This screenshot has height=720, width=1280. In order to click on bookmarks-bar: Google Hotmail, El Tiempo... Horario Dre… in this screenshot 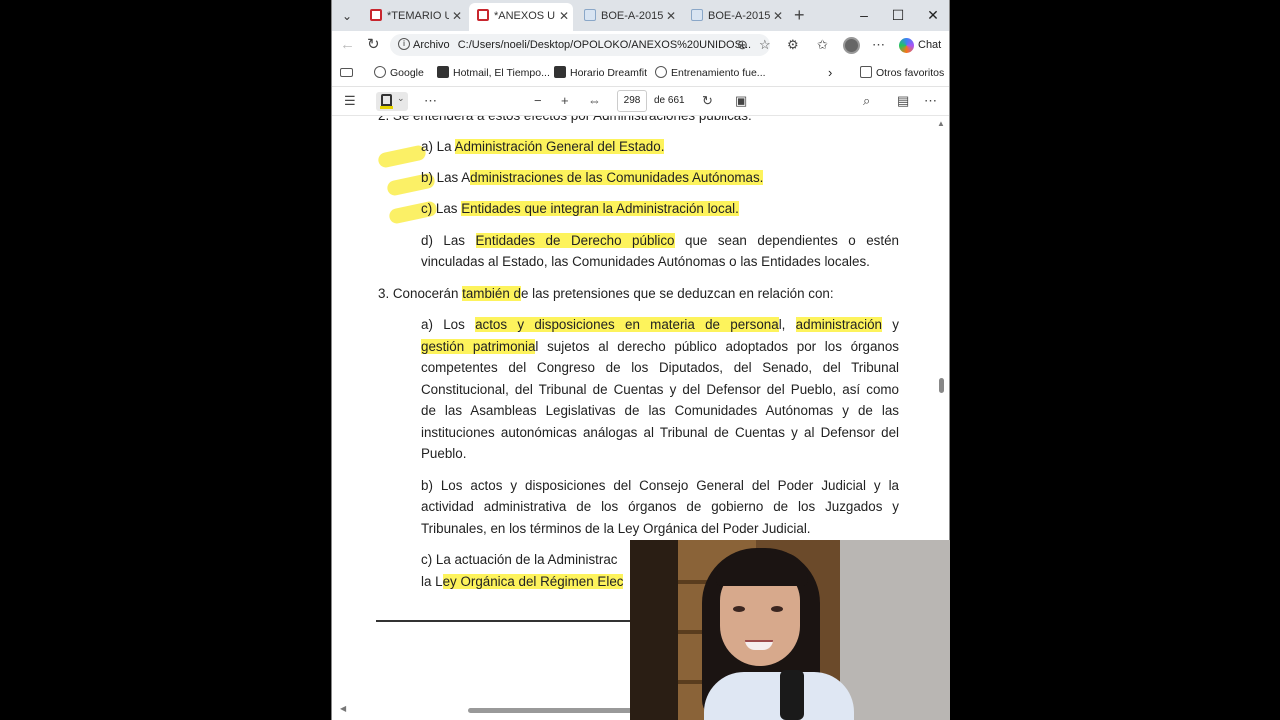, I will do `click(640, 73)`.